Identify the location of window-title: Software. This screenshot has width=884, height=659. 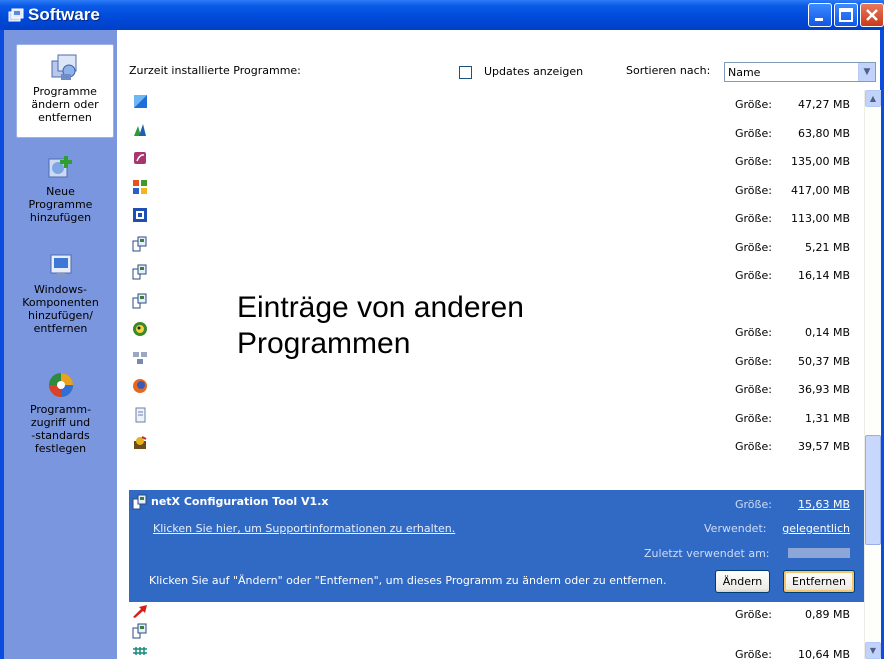
(64, 14).